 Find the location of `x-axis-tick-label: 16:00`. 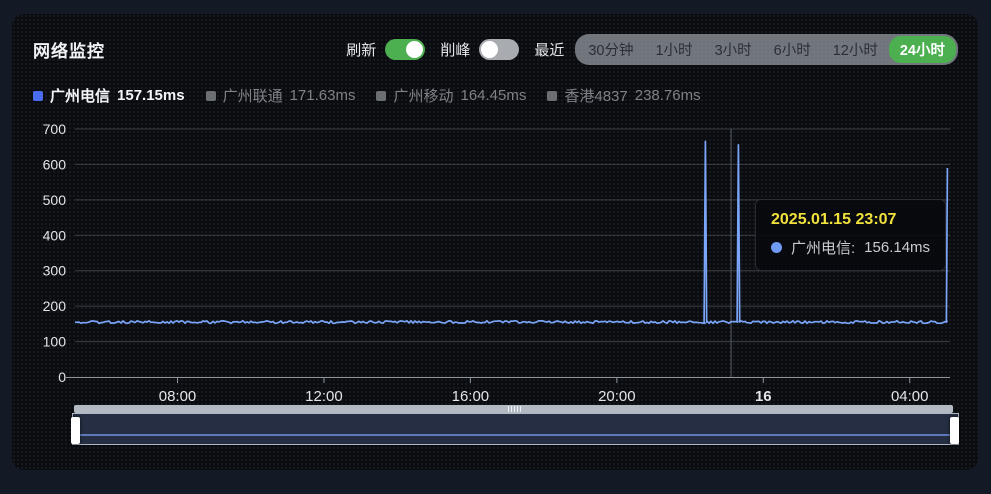

x-axis-tick-label: 16:00 is located at coordinates (471, 396).